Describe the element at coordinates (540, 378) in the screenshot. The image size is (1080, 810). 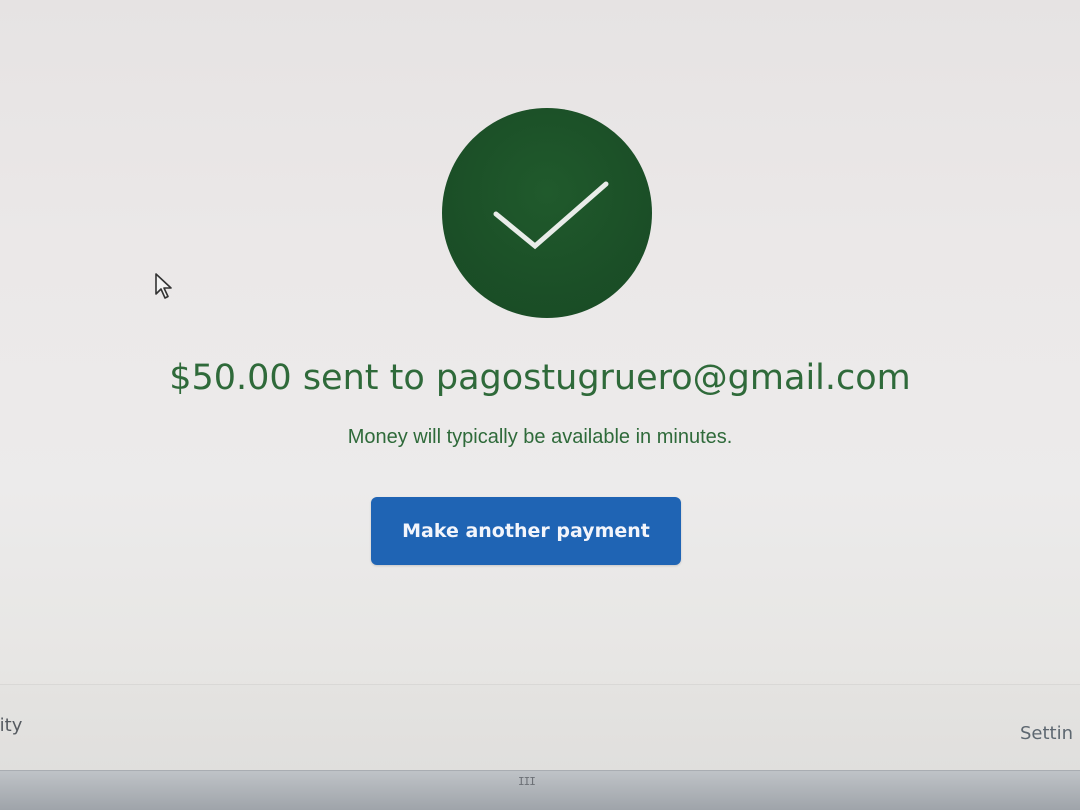
I see `confirmation-headline: $50.00 sent to pagostugruero@gmail.com` at that location.